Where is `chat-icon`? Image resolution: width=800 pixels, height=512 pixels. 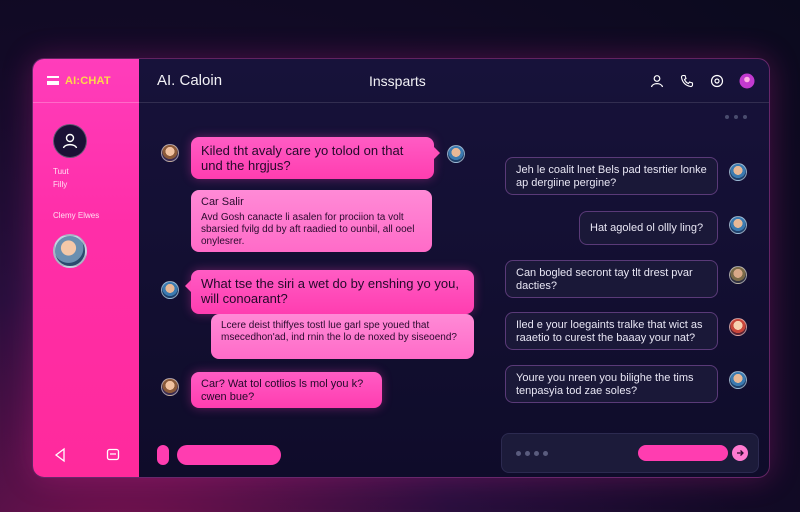
chat-icon is located at coordinates (113, 455).